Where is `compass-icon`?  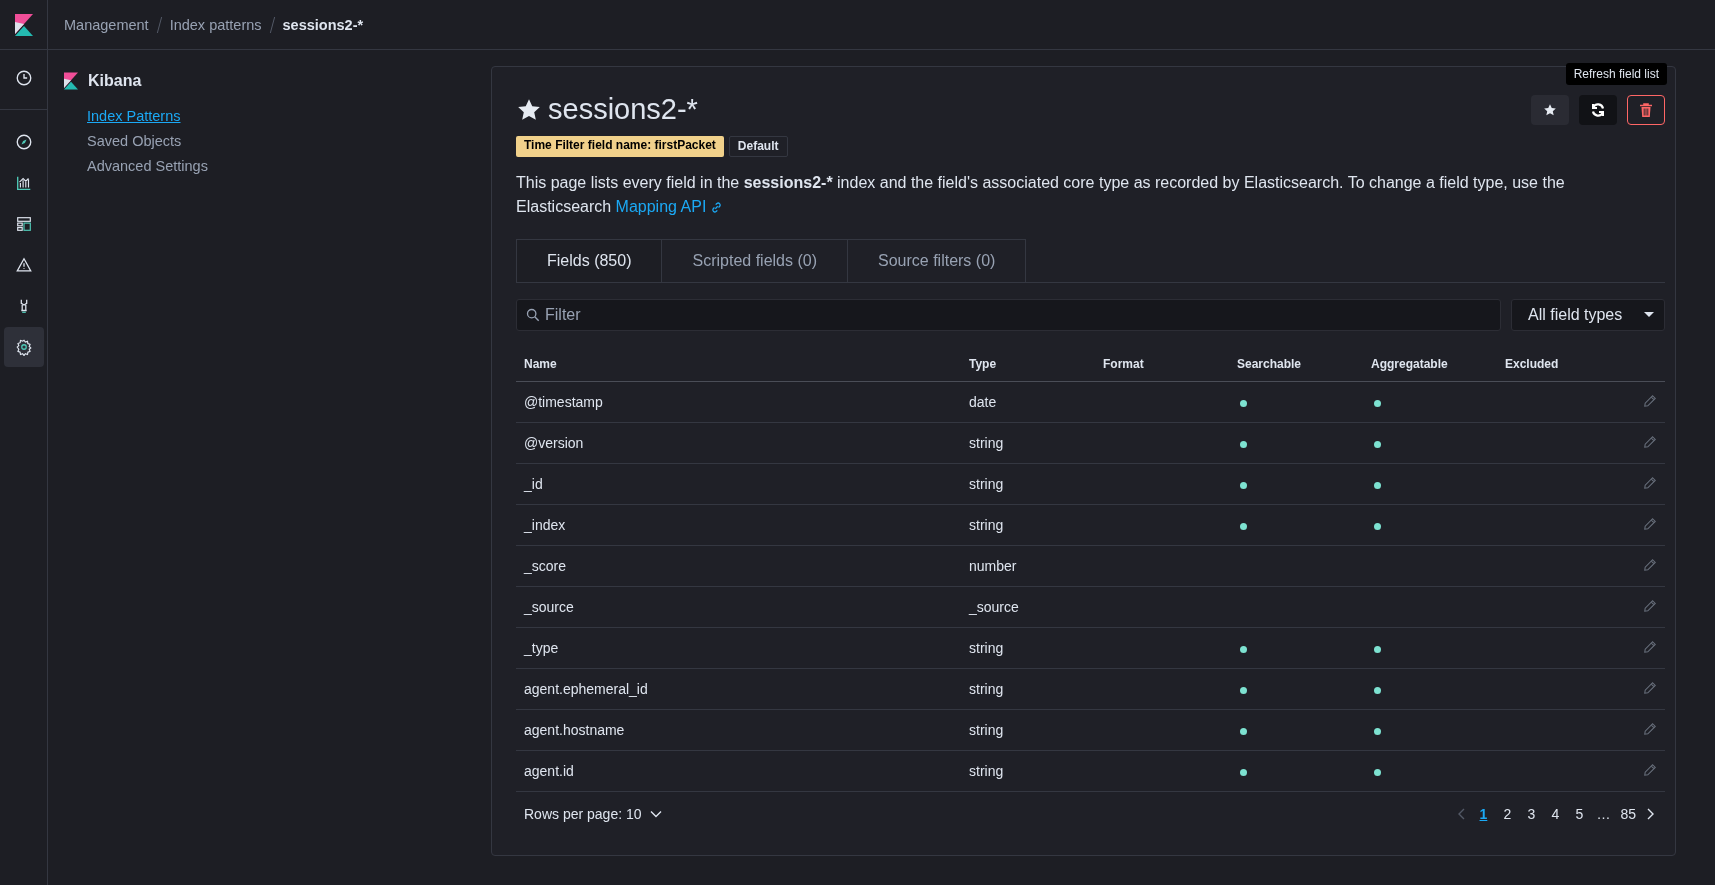 compass-icon is located at coordinates (23, 142).